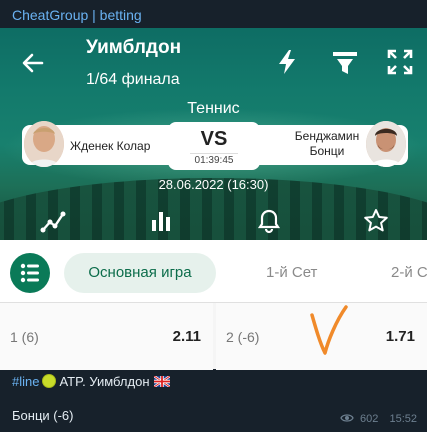  Describe the element at coordinates (213, 108) in the screenshot. I see `sport-label: Теннис` at that location.